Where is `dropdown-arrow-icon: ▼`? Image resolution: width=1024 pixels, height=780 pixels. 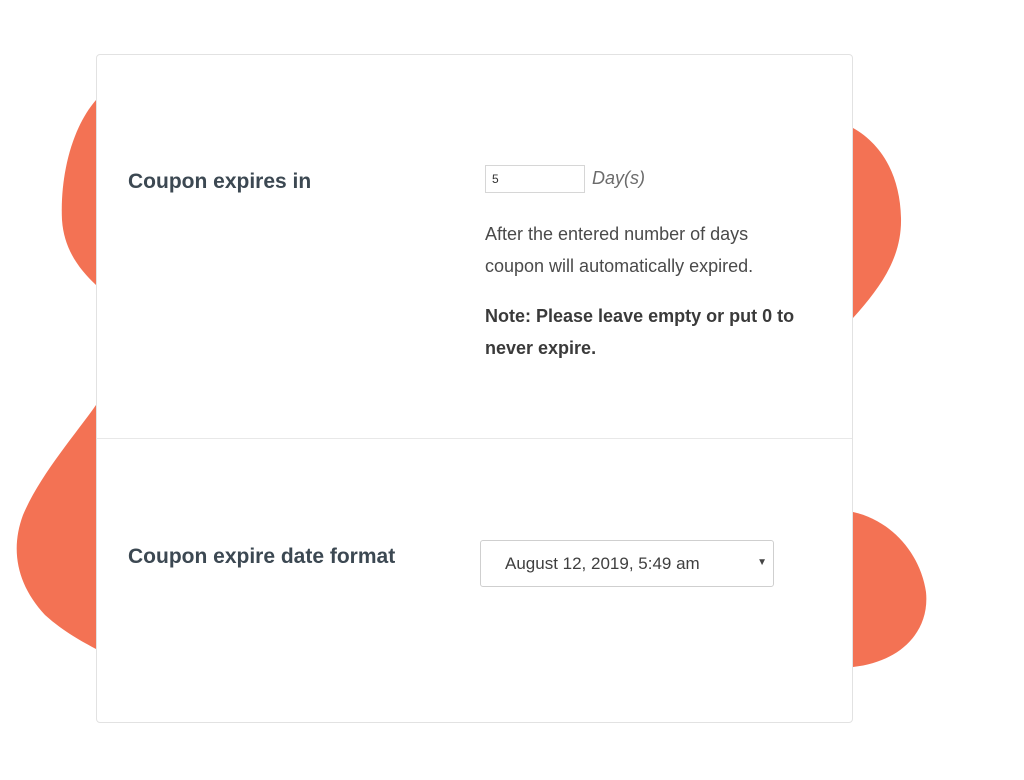 dropdown-arrow-icon: ▼ is located at coordinates (762, 562).